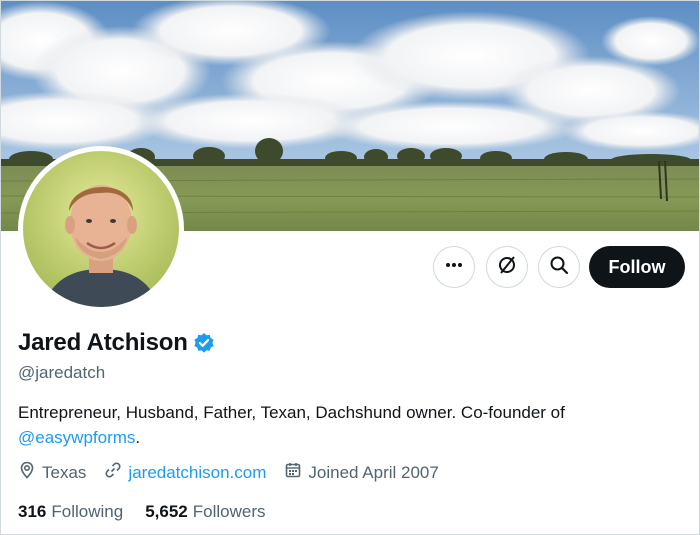 This screenshot has width=700, height=535. What do you see at coordinates (62, 372) in the screenshot?
I see `user-handle: @jaredatch` at bounding box center [62, 372].